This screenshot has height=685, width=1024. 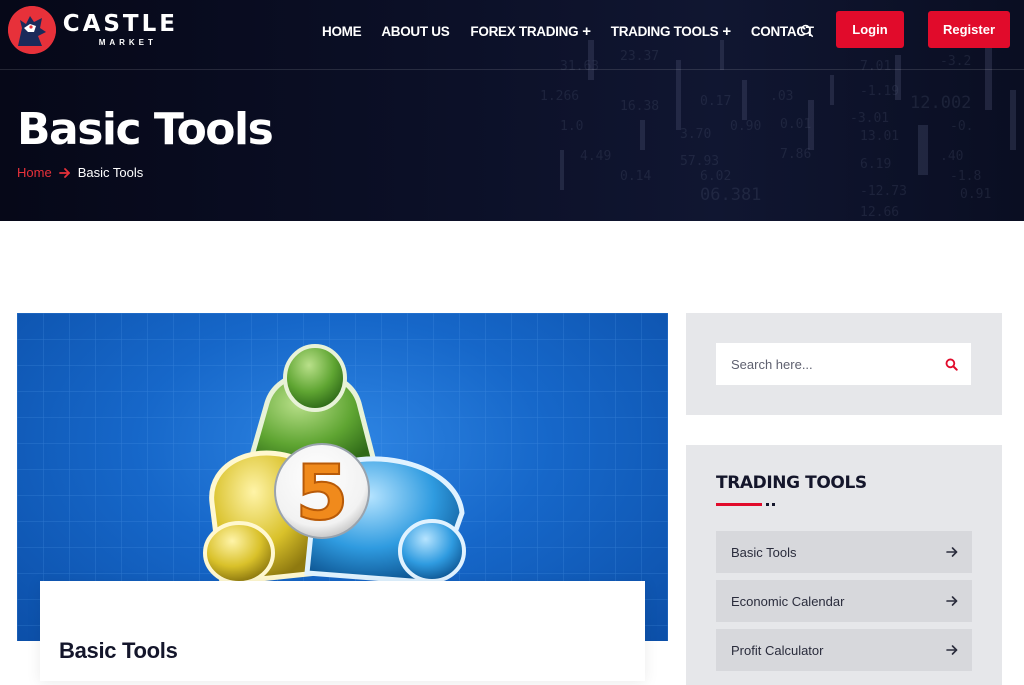 I want to click on breadcrumb-home-link: Home, so click(x=34, y=172).